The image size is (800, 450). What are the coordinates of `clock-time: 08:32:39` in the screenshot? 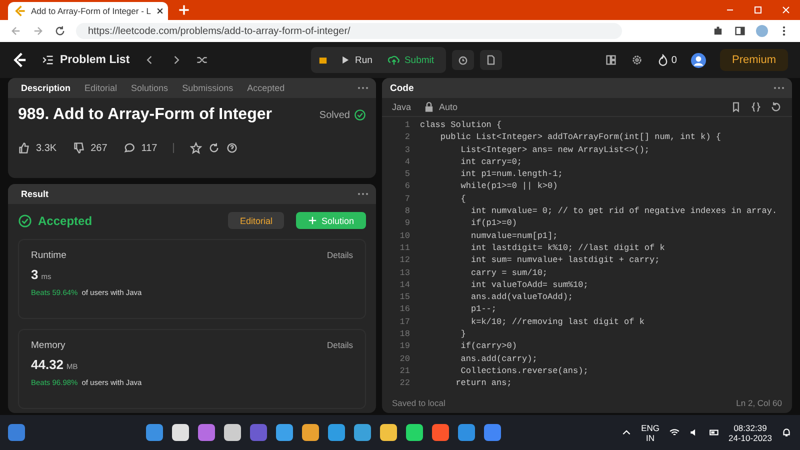 It's located at (750, 427).